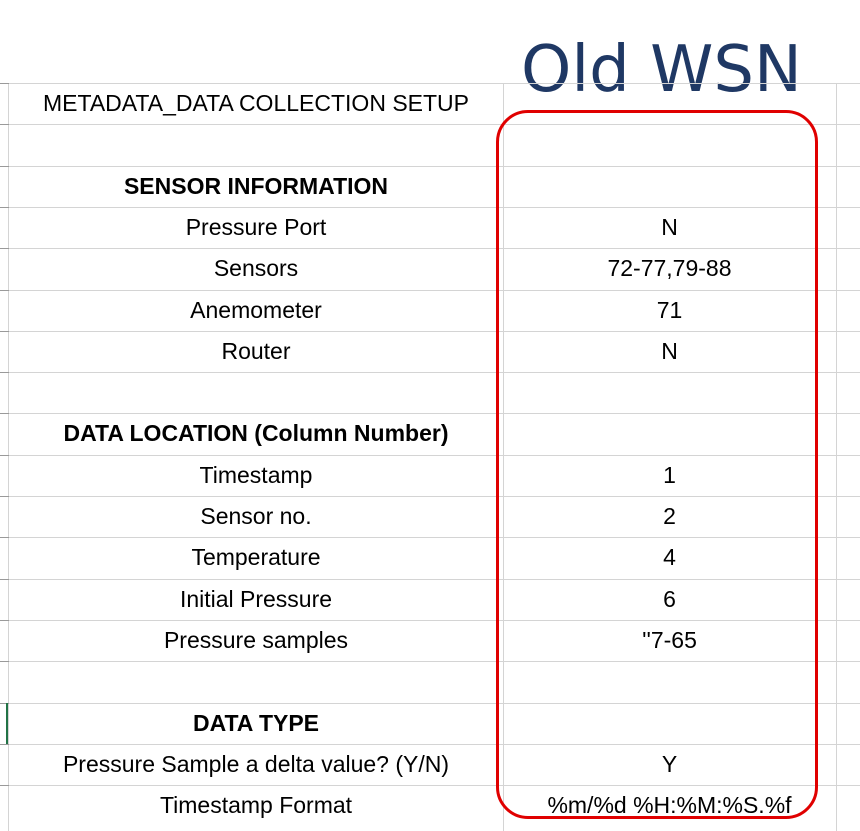 The height and width of the screenshot is (831, 860). What do you see at coordinates (256, 723) in the screenshot?
I see `section-header-cell: DATA TYPE` at bounding box center [256, 723].